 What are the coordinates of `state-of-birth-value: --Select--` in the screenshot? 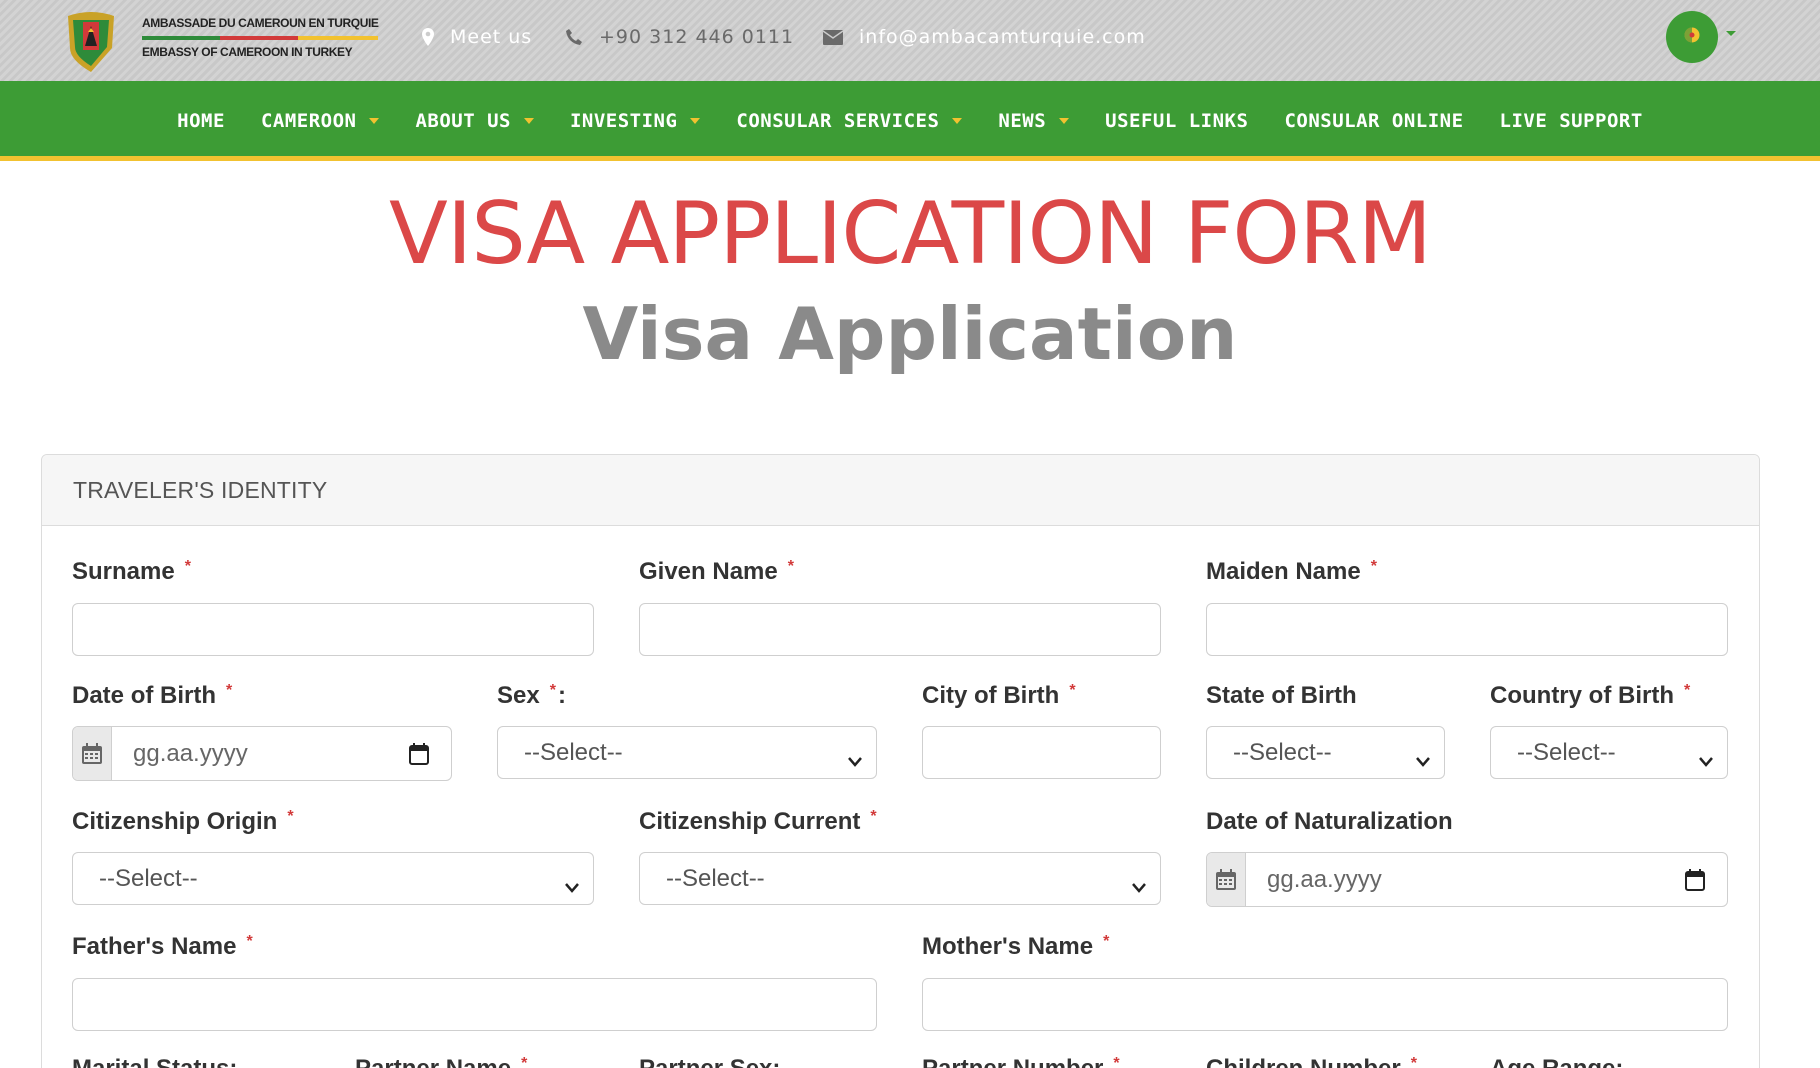 It's located at (1282, 752).